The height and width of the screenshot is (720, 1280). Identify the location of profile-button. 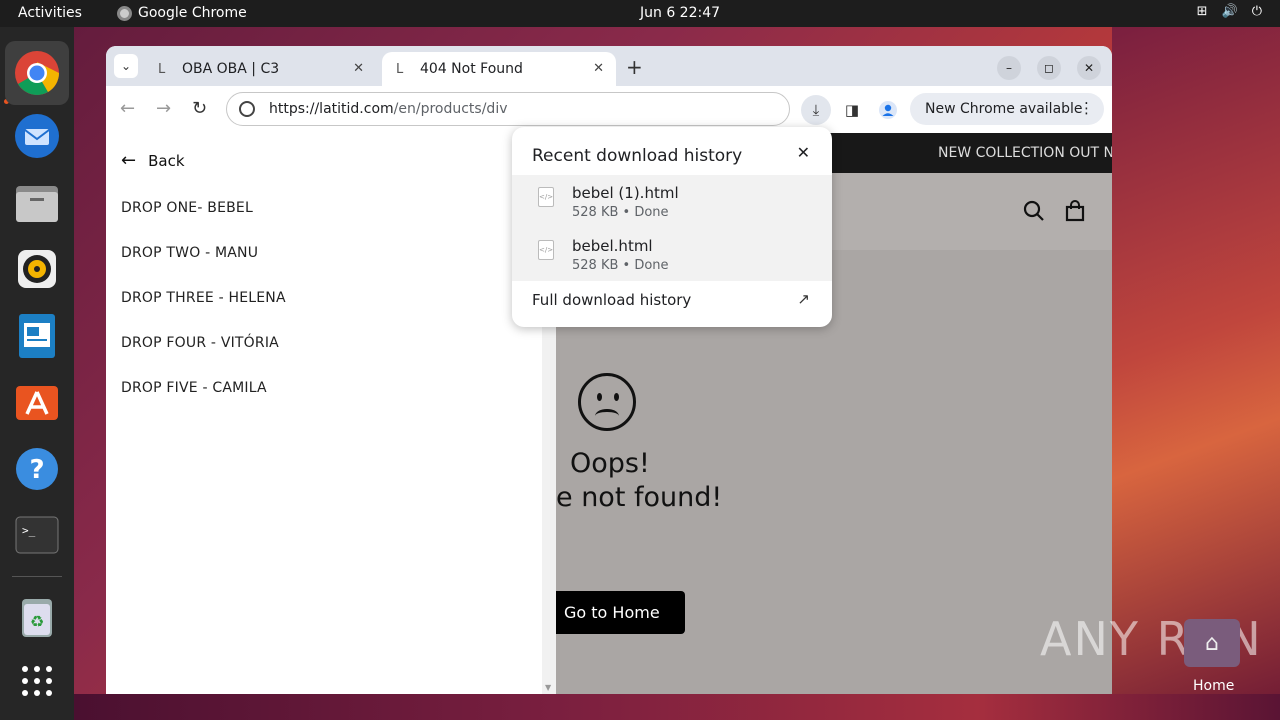
(888, 110).